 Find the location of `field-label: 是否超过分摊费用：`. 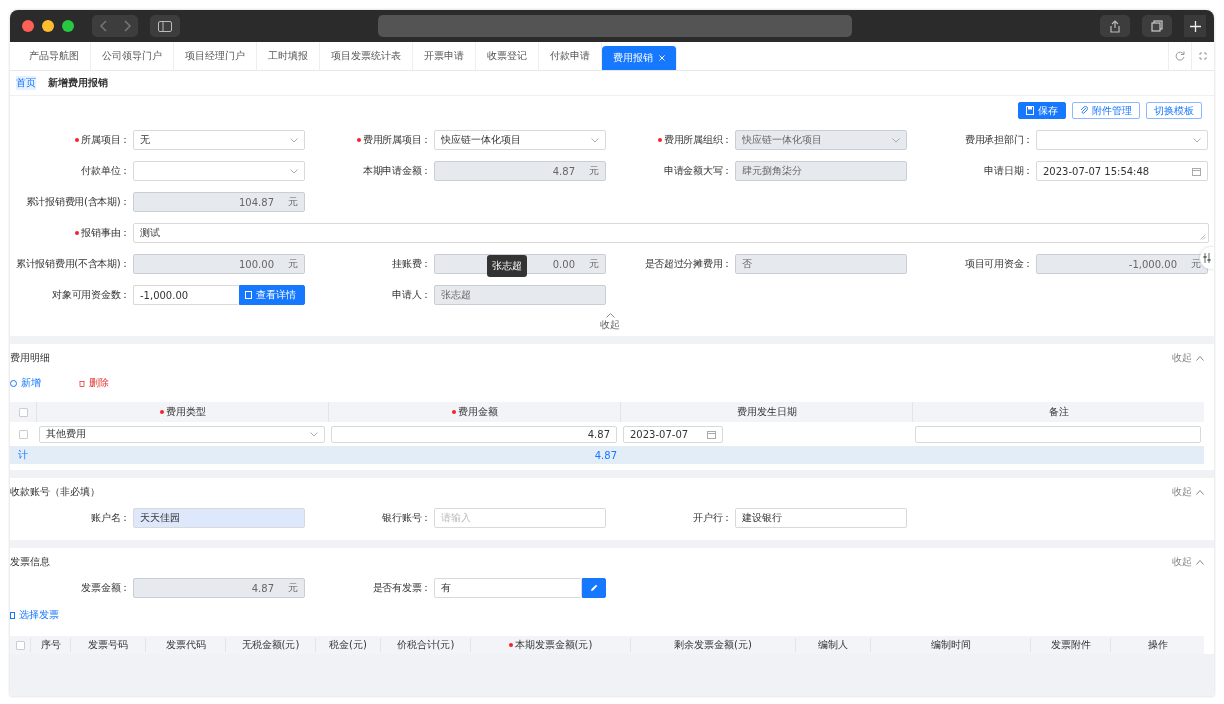

field-label: 是否超过分摊费用： is located at coordinates (688, 264).